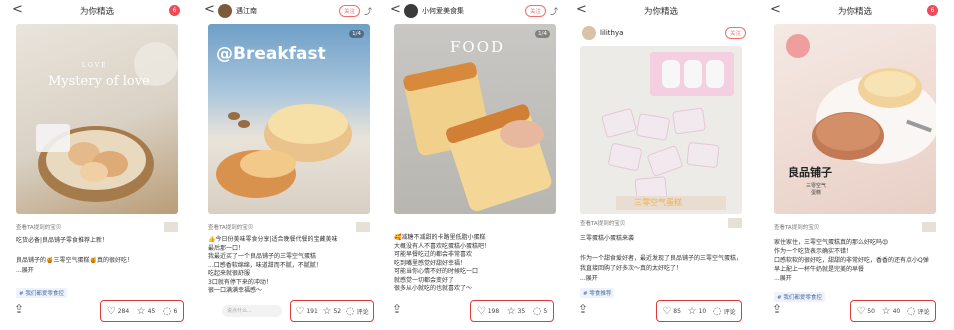  I want to click on top-bar: < 为你精选 6, so click(855, 11).